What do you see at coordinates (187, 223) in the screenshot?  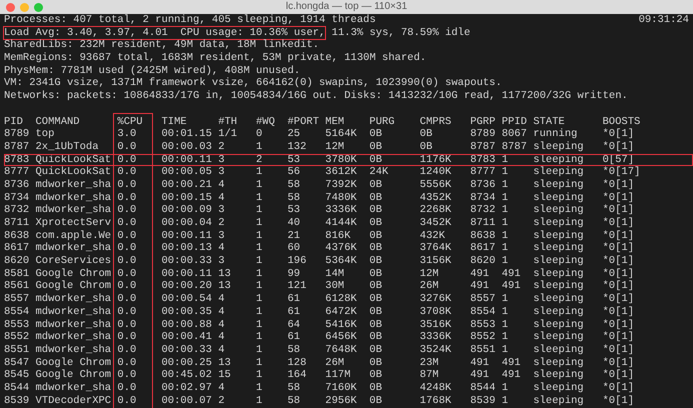 I see `table-cell-text: 00:00.04` at bounding box center [187, 223].